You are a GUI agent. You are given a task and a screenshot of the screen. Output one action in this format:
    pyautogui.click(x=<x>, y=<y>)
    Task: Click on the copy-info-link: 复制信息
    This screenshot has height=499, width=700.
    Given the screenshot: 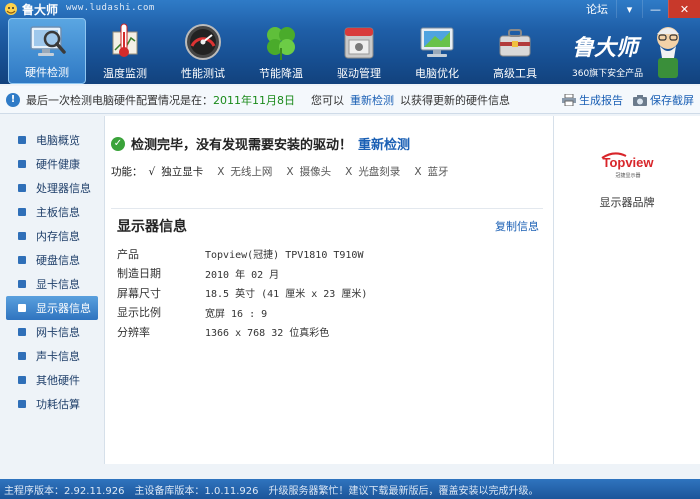 What is the action you would take?
    pyautogui.click(x=517, y=226)
    